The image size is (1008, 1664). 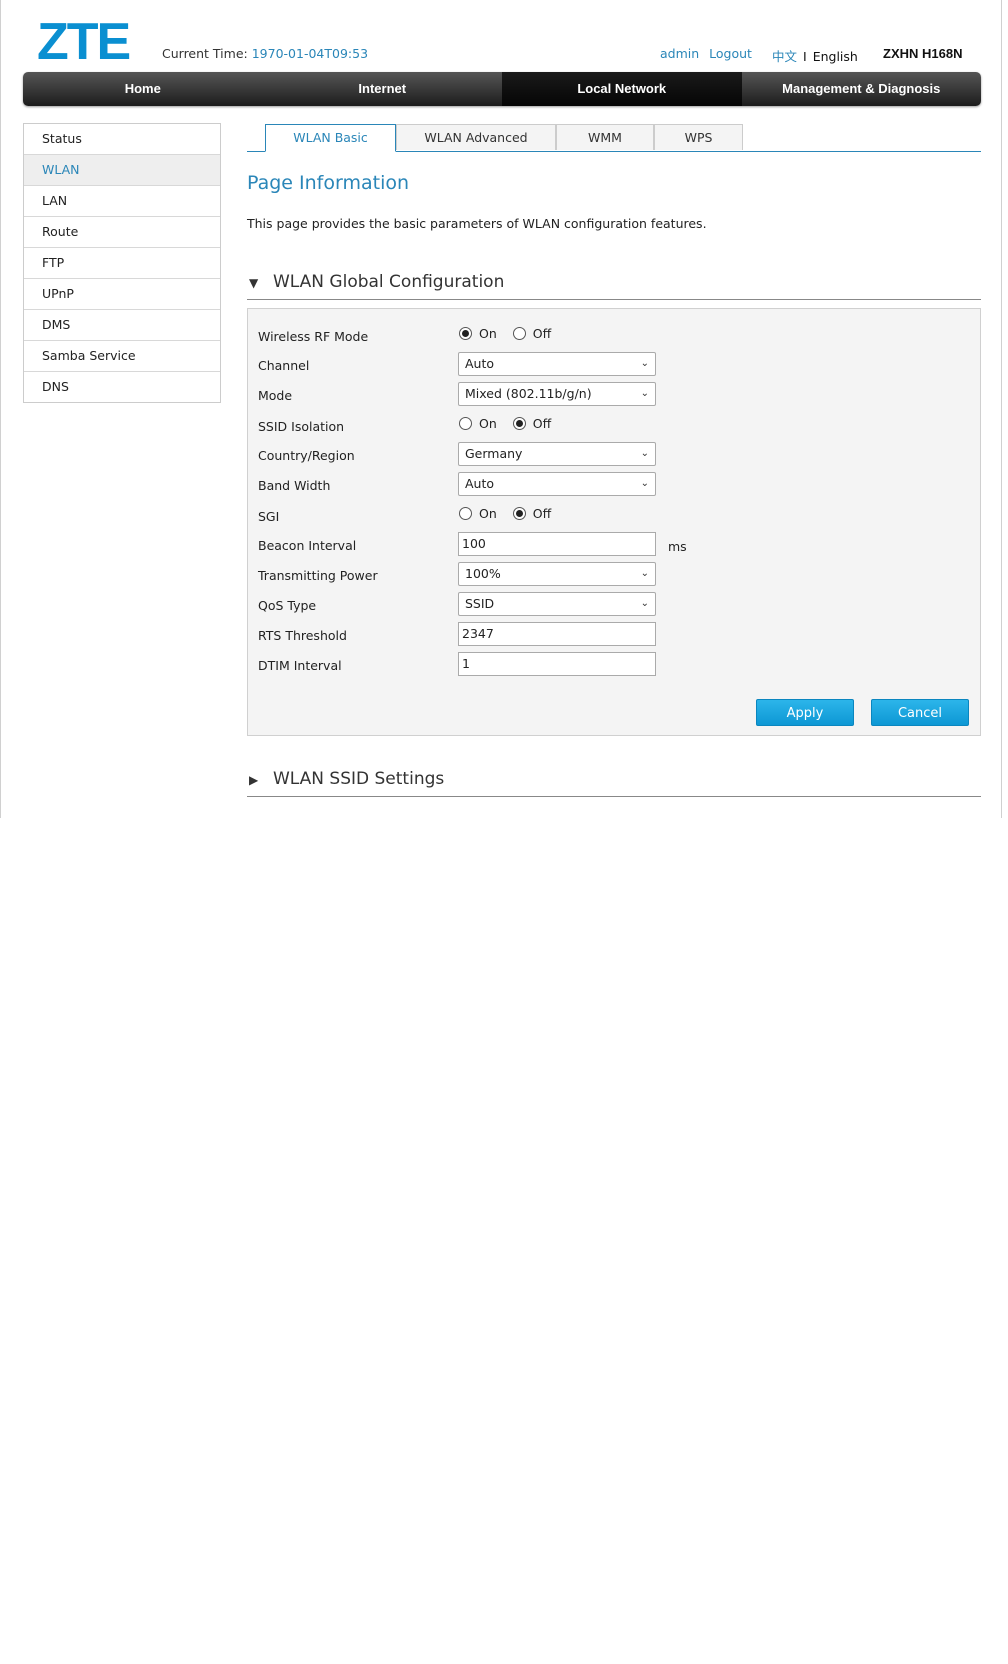 I want to click on channel-value: Auto, so click(x=480, y=363).